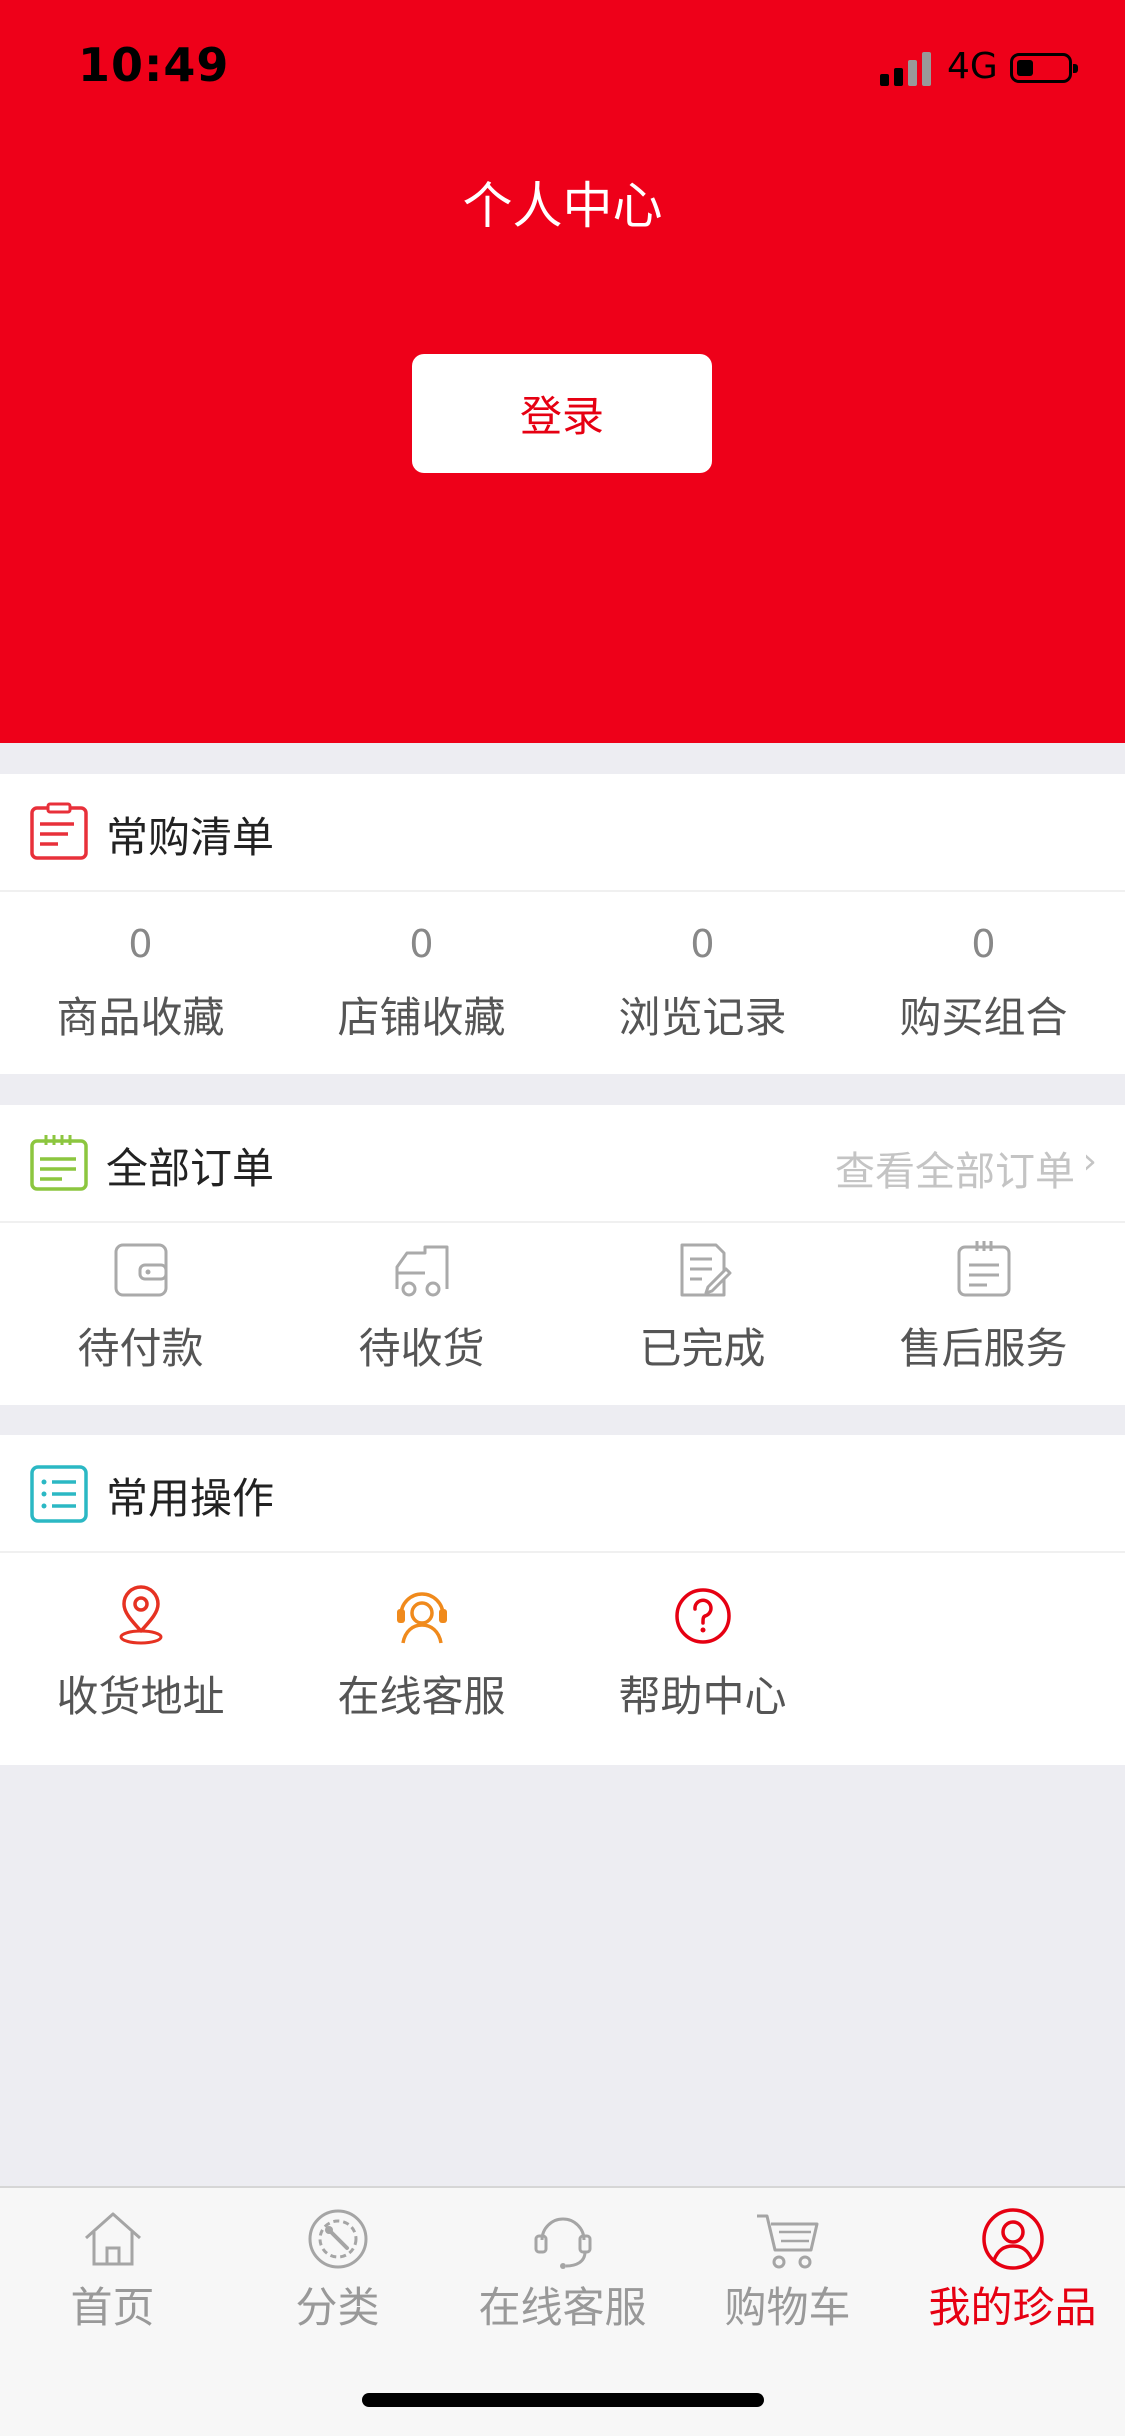 The width and height of the screenshot is (1125, 2436). I want to click on operations-header: 常用操作, so click(562, 1494).